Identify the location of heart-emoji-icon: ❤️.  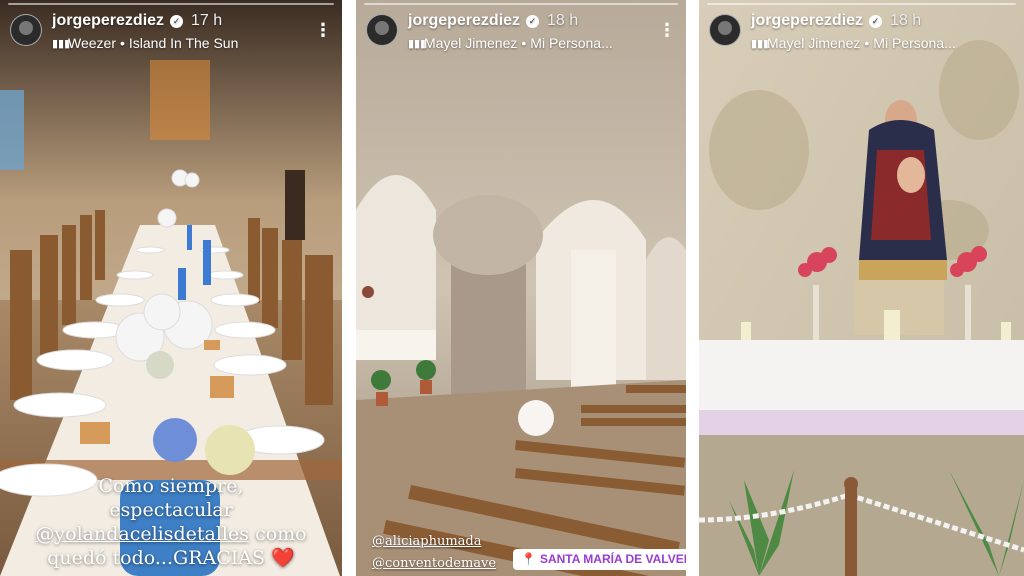
(283, 558).